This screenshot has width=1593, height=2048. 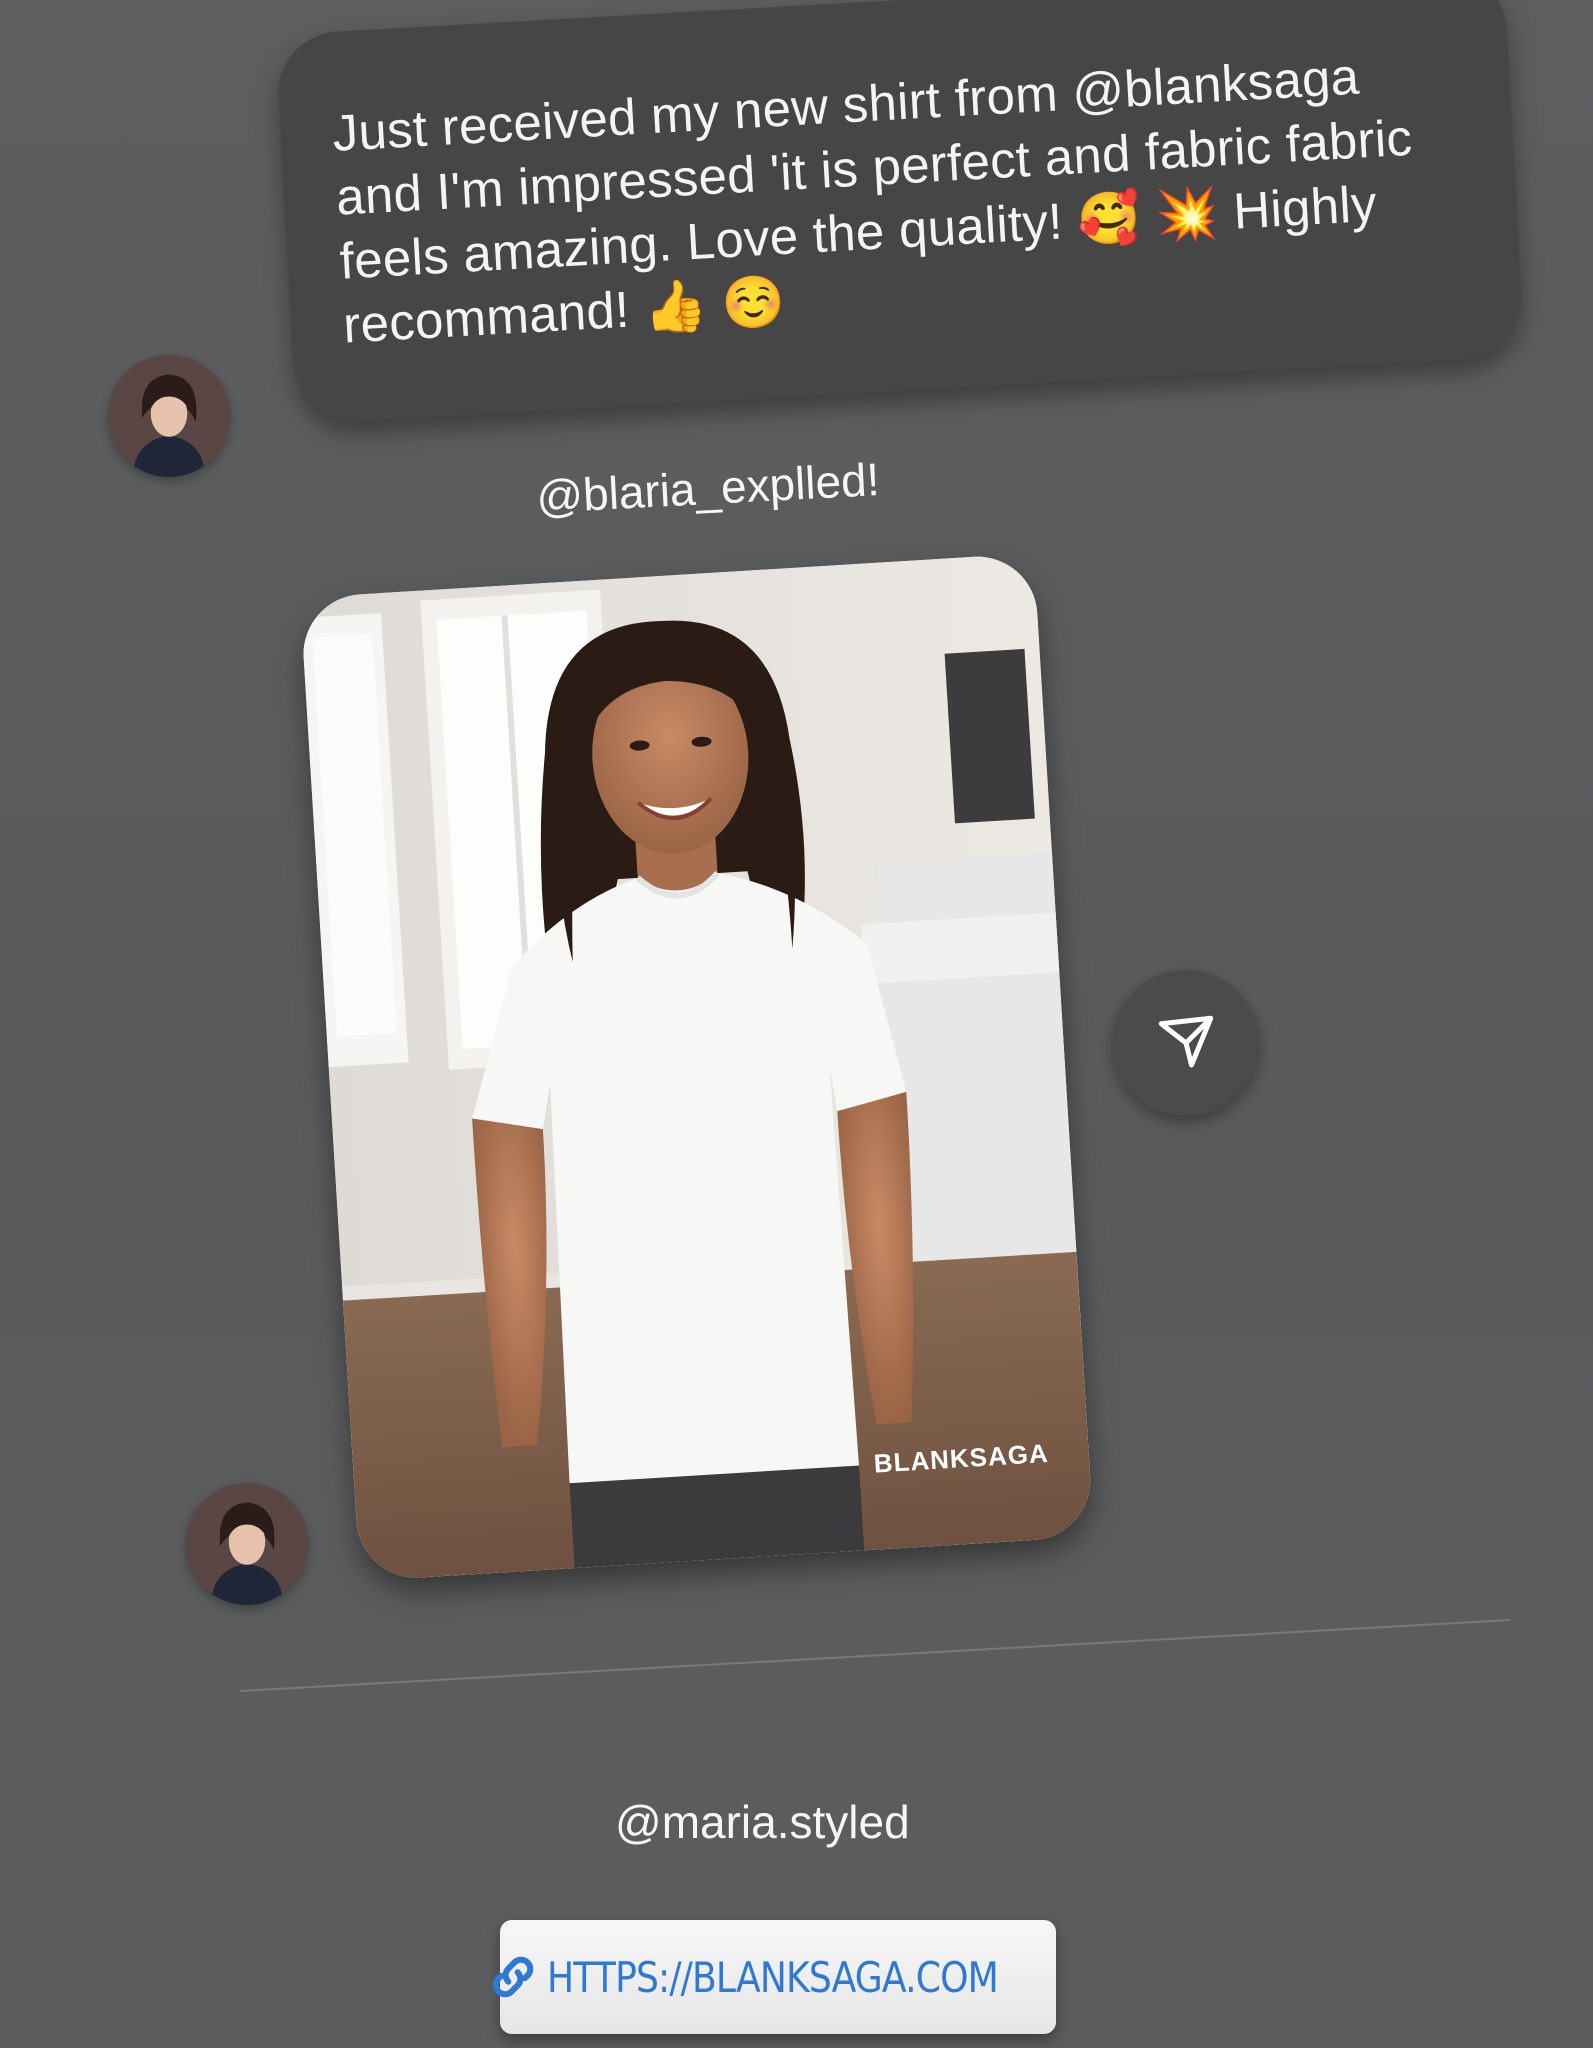 I want to click on post-handle: @blaria_explled!, so click(x=708, y=488).